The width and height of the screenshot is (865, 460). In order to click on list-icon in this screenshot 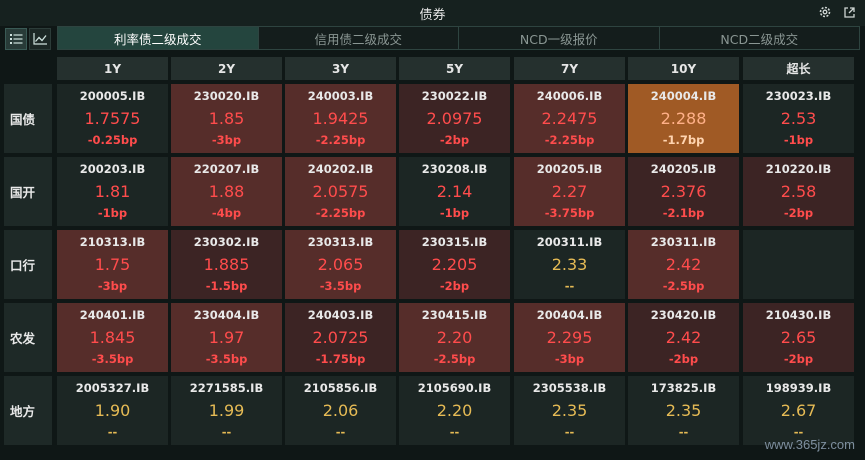, I will do `click(16, 39)`.